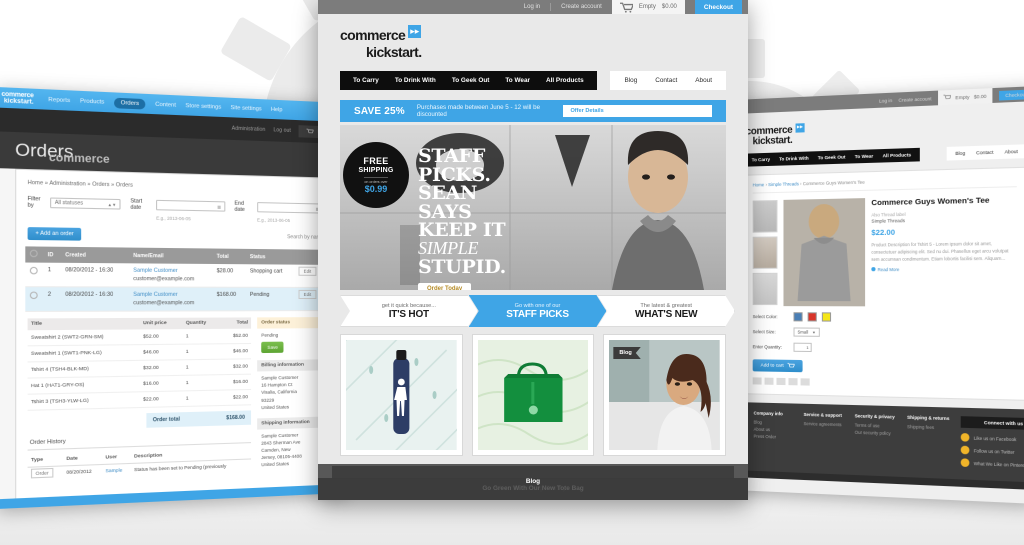 Image resolution: width=1024 pixels, height=545 pixels. Describe the element at coordinates (798, 317) in the screenshot. I see `swatch-blue` at that location.